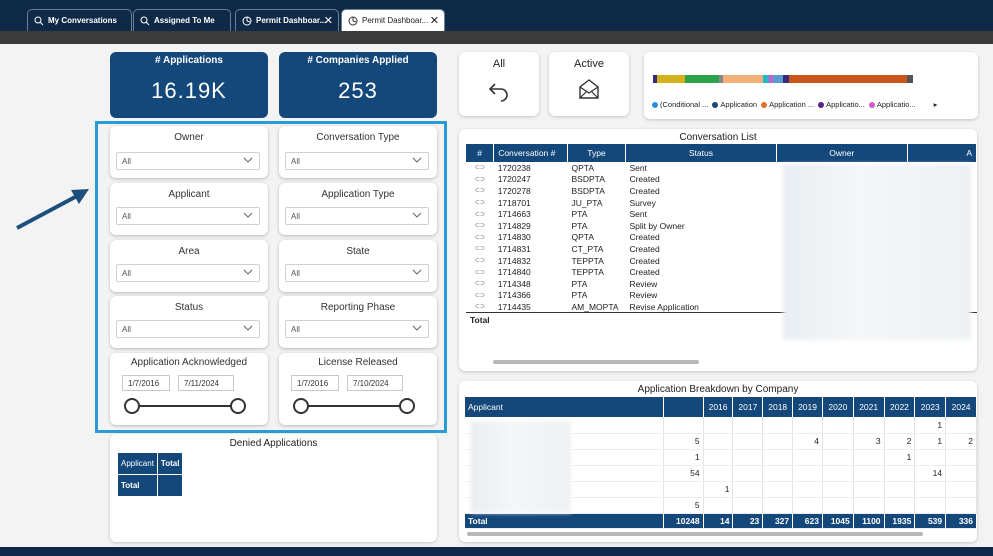 The width and height of the screenshot is (993, 556). I want to click on tab-permit-dashboard-1: Permit Dashboar... ✕, so click(287, 20).